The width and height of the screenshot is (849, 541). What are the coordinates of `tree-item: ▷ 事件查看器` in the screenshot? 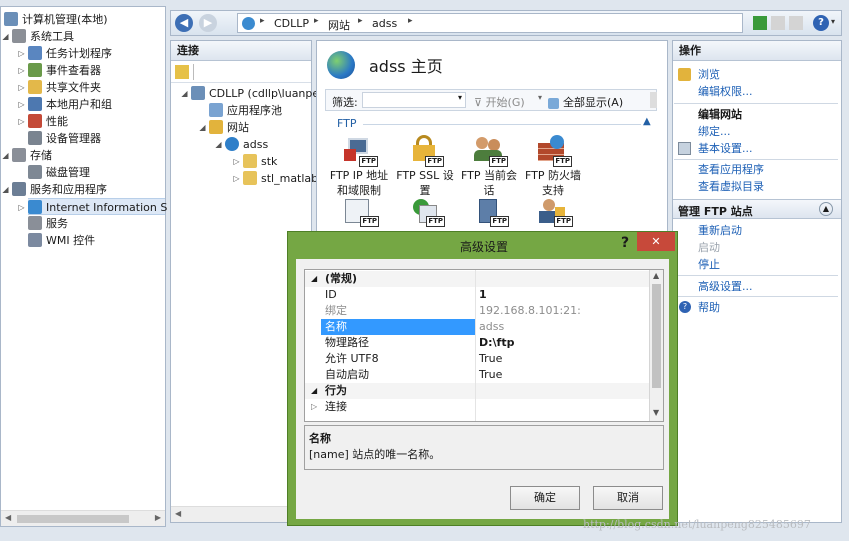 It's located at (59, 70).